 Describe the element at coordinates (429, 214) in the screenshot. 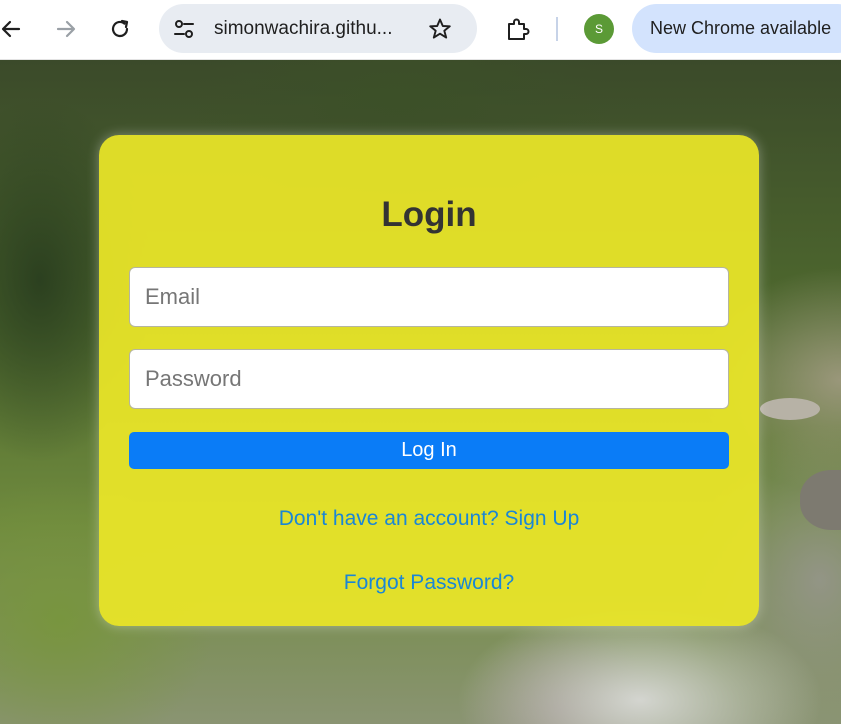

I see `page-title: Login` at that location.